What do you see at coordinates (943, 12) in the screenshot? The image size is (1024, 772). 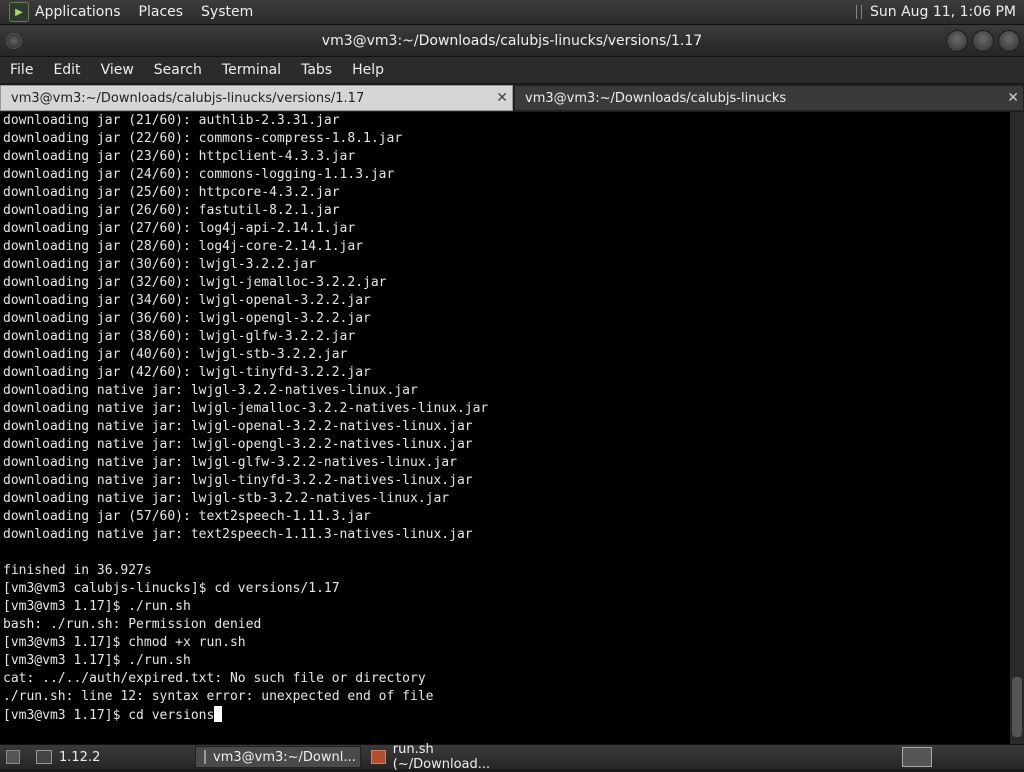 I see `clock: Sun Aug 11, 1:06 PM` at bounding box center [943, 12].